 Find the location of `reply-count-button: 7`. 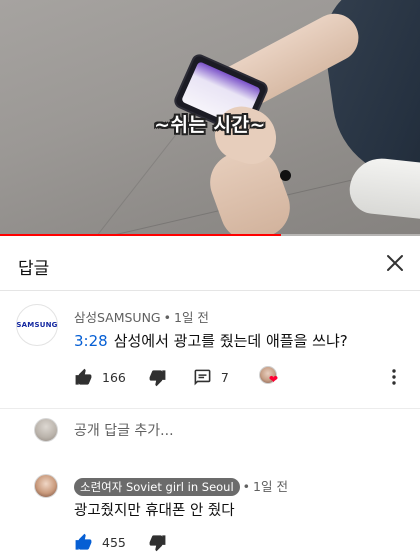

reply-count-button: 7 is located at coordinates (211, 377).